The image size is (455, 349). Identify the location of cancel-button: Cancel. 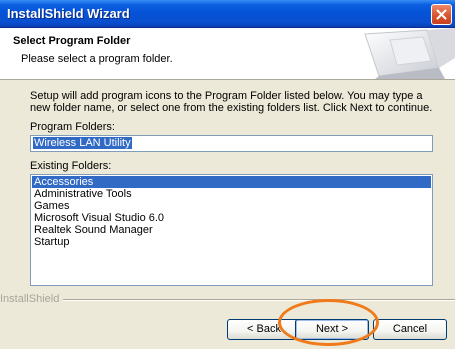
(410, 329).